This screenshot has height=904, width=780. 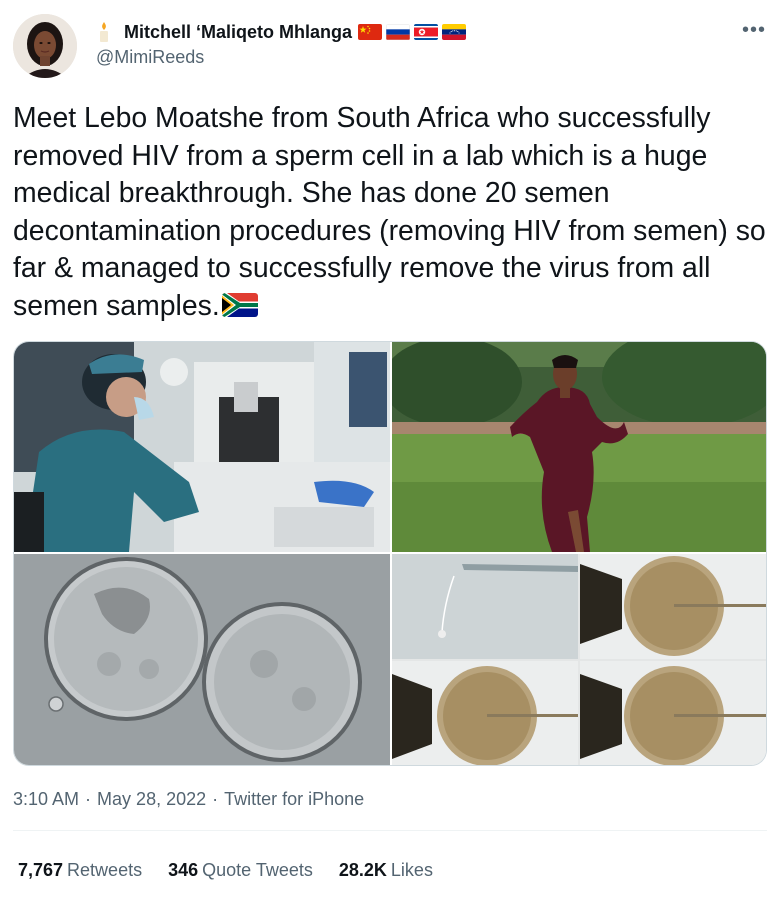 I want to click on china-flag-icon, so click(x=370, y=32).